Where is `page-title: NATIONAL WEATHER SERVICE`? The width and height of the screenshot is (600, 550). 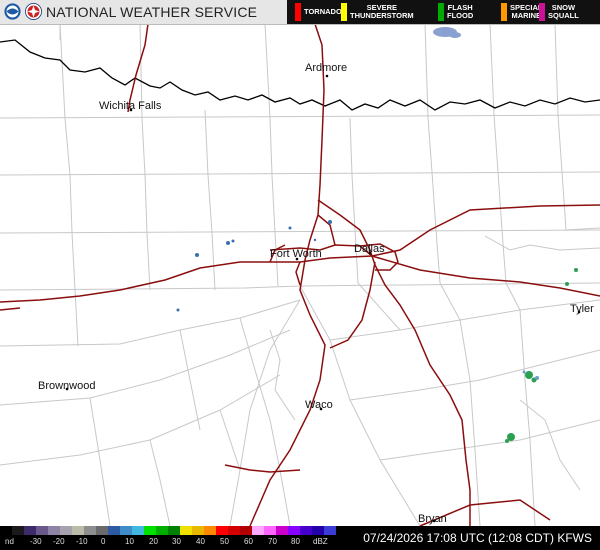 page-title: NATIONAL WEATHER SERVICE is located at coordinates (152, 12).